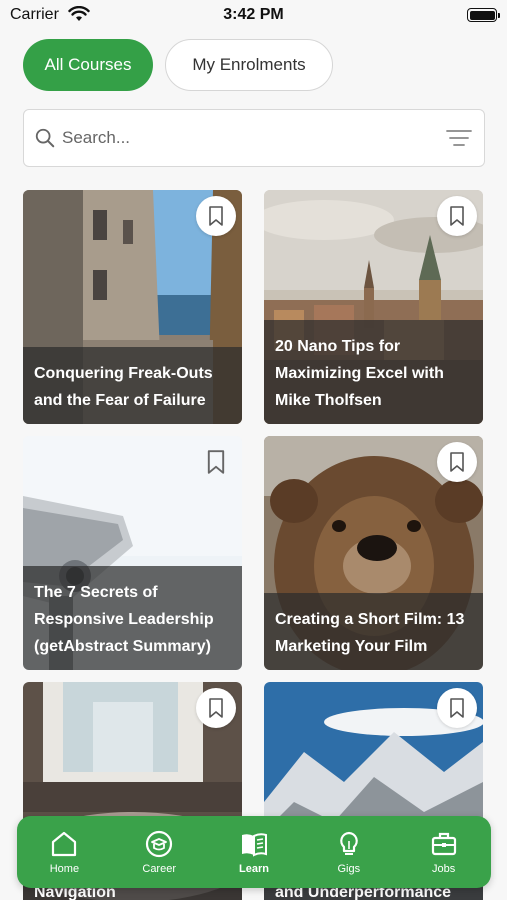 This screenshot has width=507, height=900. I want to click on jobs-icon, so click(443, 844).